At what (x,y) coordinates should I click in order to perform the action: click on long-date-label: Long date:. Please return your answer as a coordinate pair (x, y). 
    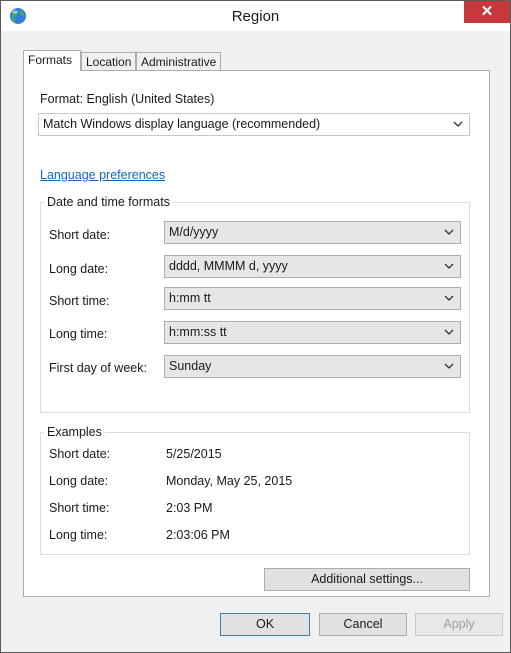
    Looking at the image, I should click on (79, 269).